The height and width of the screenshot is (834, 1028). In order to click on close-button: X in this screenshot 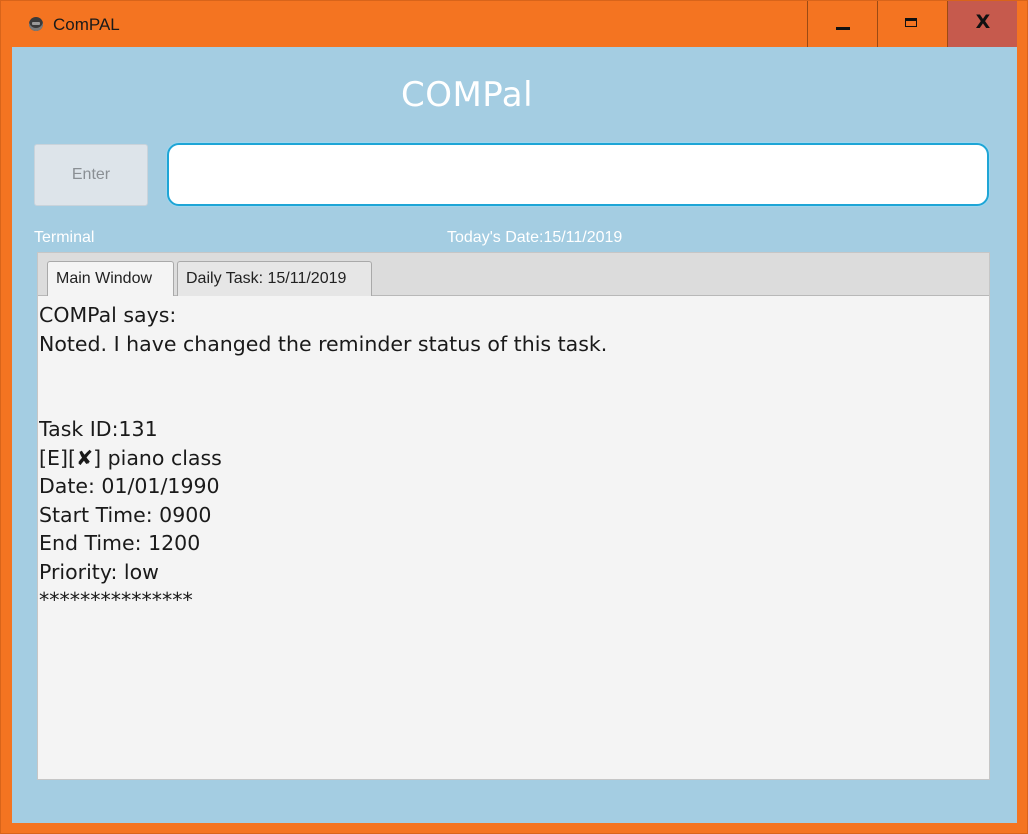, I will do `click(982, 24)`.